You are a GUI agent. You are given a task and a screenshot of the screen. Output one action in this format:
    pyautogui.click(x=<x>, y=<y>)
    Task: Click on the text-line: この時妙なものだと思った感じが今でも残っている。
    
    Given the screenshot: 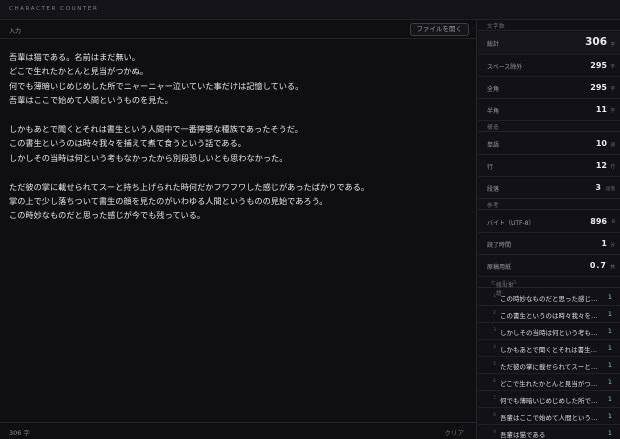 What is the action you would take?
    pyautogui.click(x=107, y=215)
    